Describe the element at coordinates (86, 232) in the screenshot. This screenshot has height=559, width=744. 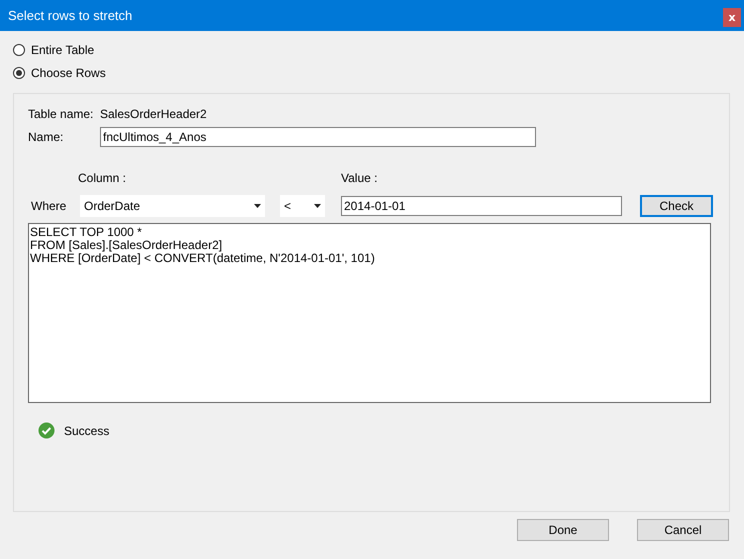
I see `query-line: SELECT TOP 1000 *` at that location.